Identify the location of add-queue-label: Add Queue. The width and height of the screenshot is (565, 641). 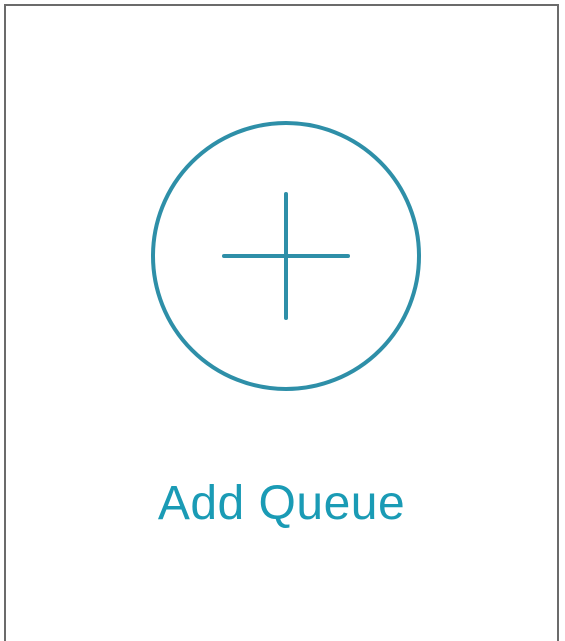
(281, 504).